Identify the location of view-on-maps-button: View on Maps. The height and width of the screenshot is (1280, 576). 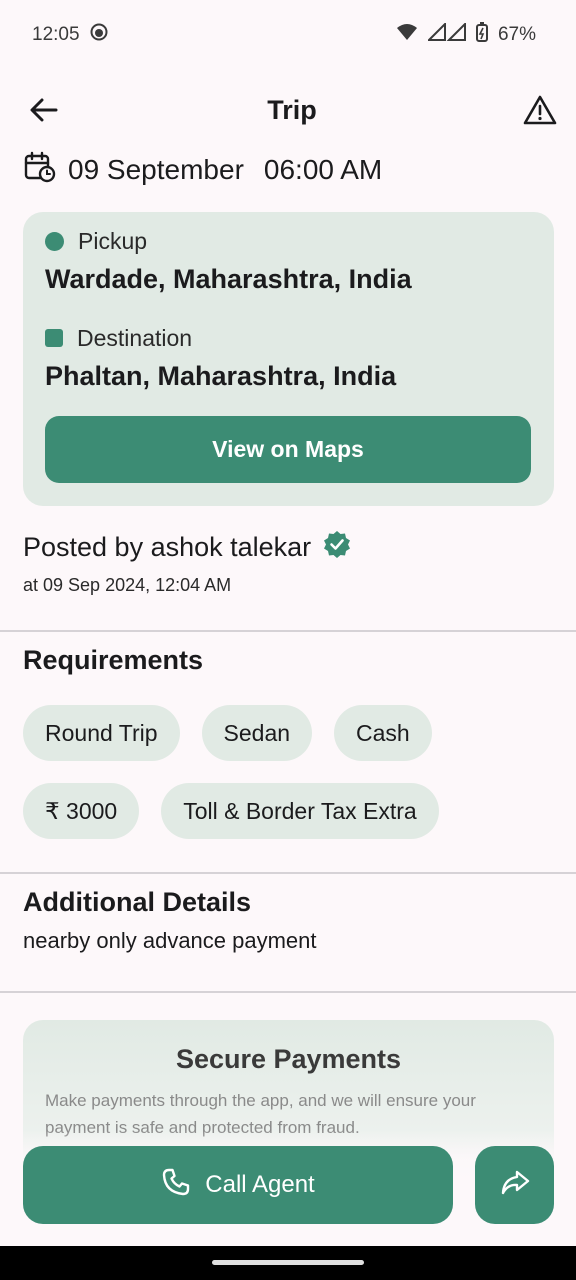
(288, 449).